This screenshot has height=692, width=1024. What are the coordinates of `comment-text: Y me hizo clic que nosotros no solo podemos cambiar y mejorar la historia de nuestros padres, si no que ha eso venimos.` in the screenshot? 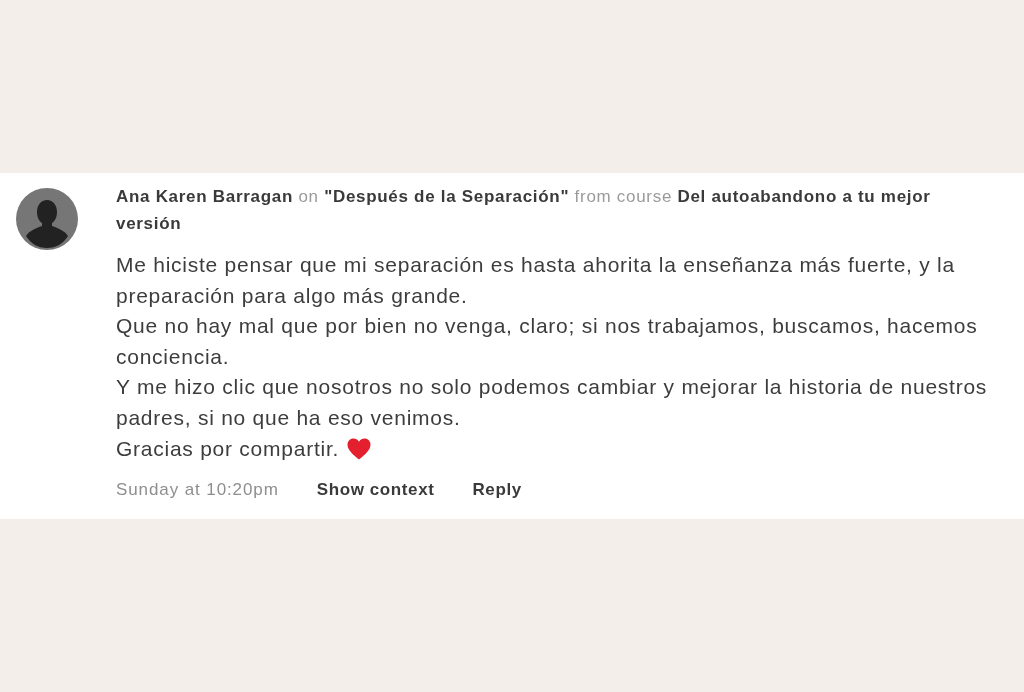 It's located at (552, 402).